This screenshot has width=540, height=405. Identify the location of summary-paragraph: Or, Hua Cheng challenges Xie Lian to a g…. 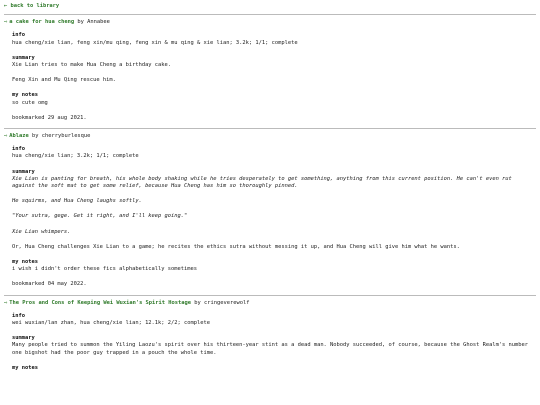
(236, 246).